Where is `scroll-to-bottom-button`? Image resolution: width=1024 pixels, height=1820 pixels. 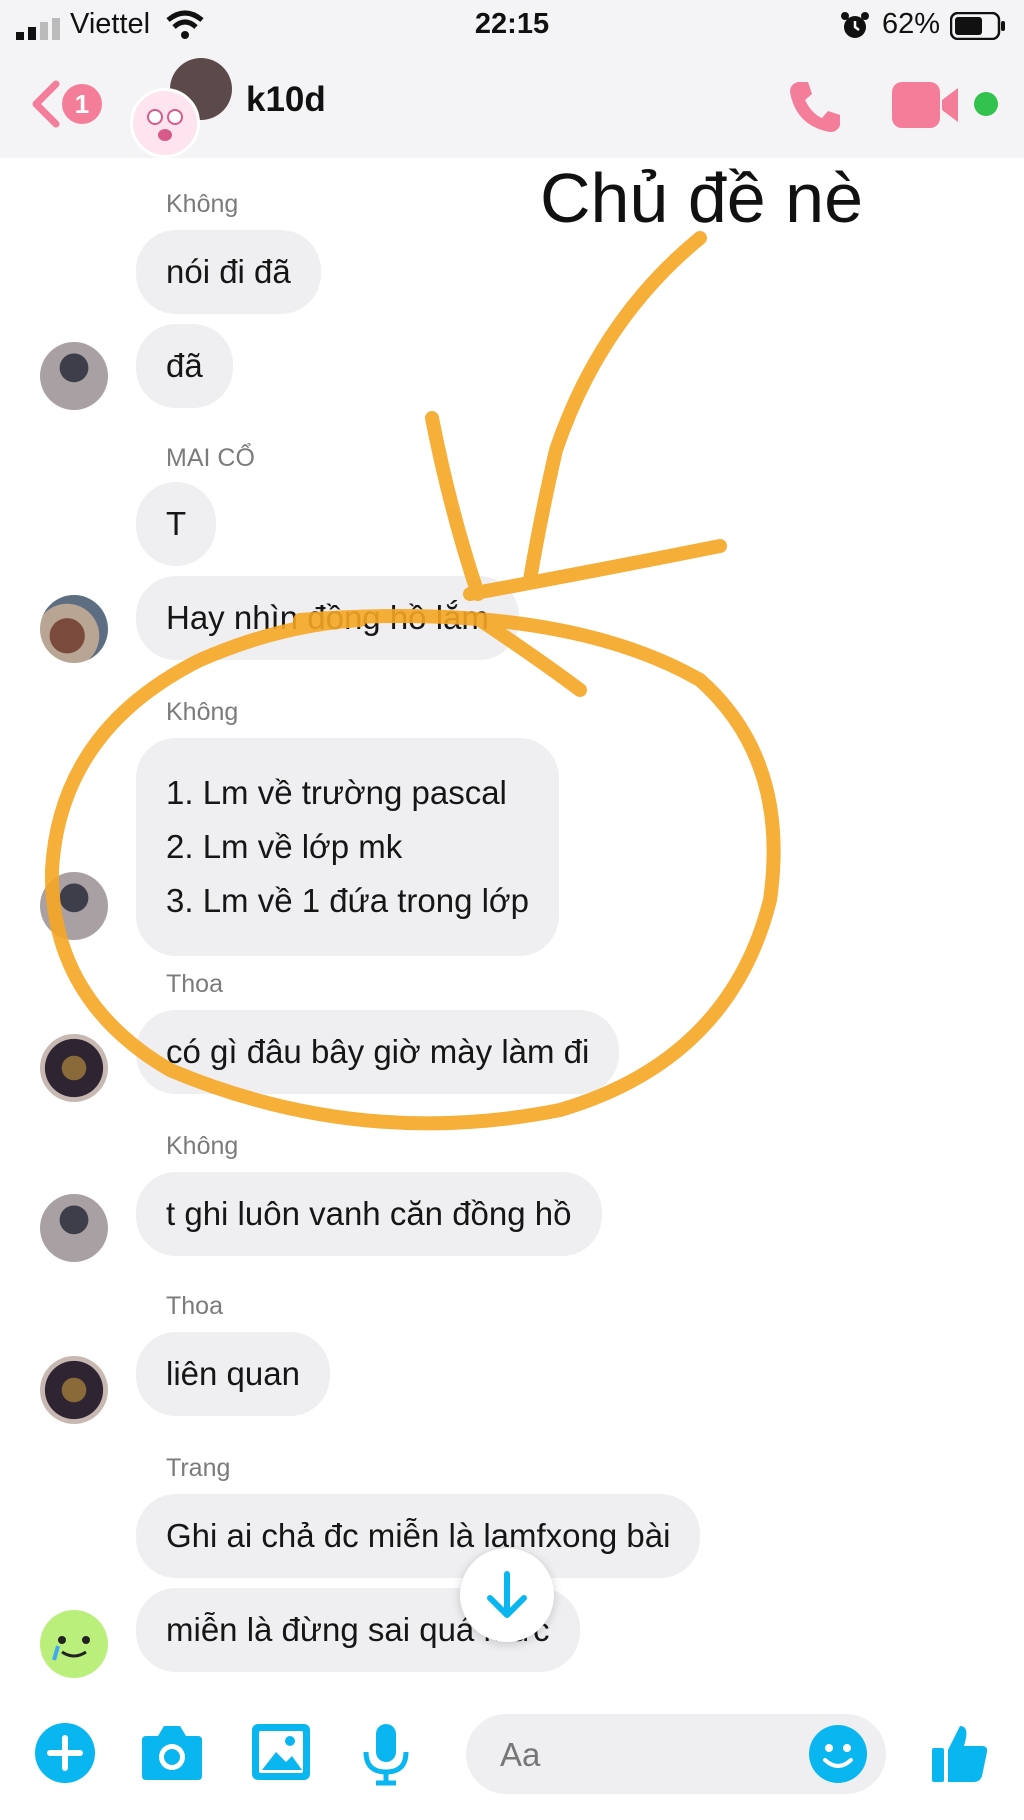
scroll-to-bottom-button is located at coordinates (507, 1595).